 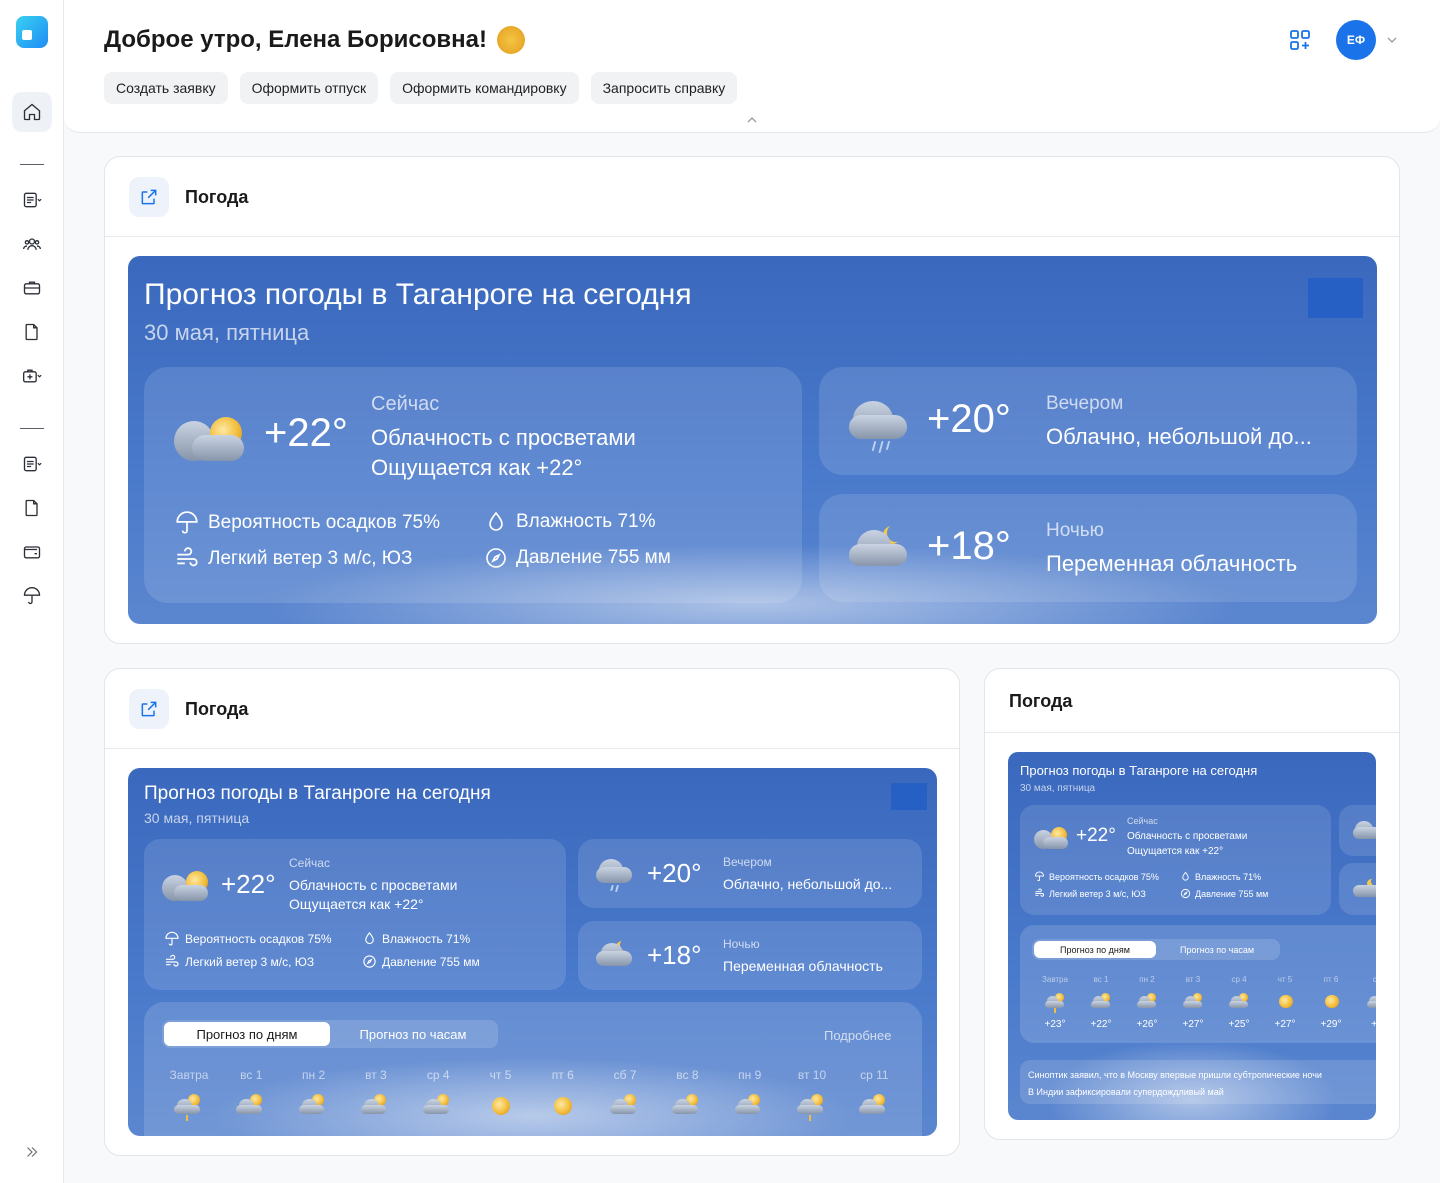 I want to click on sidebar-item-business-trip, so click(x=32, y=288).